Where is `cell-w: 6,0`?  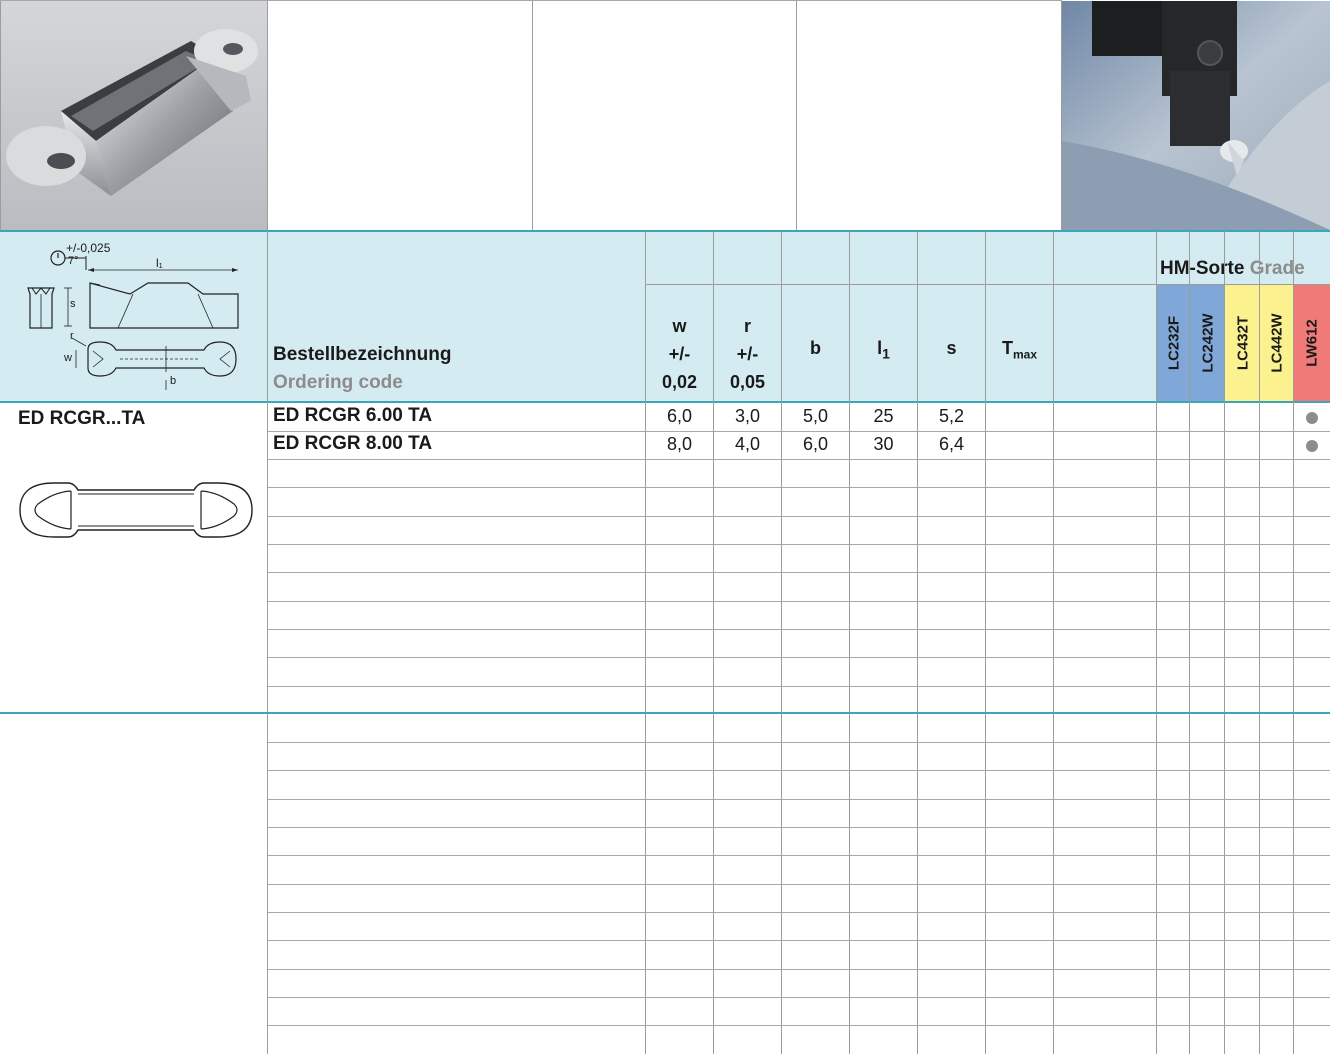 cell-w: 6,0 is located at coordinates (679, 416).